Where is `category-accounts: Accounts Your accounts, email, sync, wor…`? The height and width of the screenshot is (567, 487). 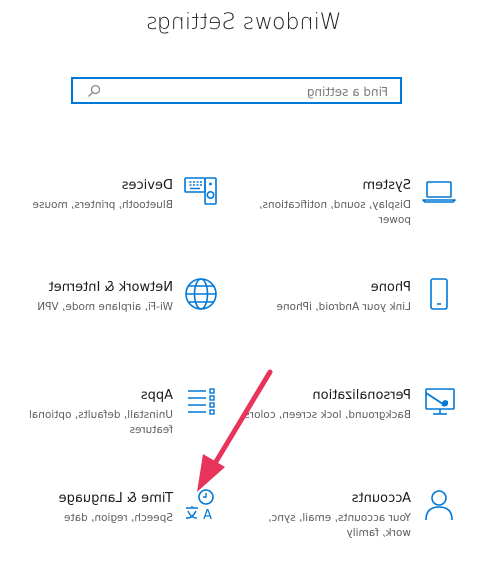 category-accounts: Accounts Your accounts, email, sync, wor… is located at coordinates (350, 527).